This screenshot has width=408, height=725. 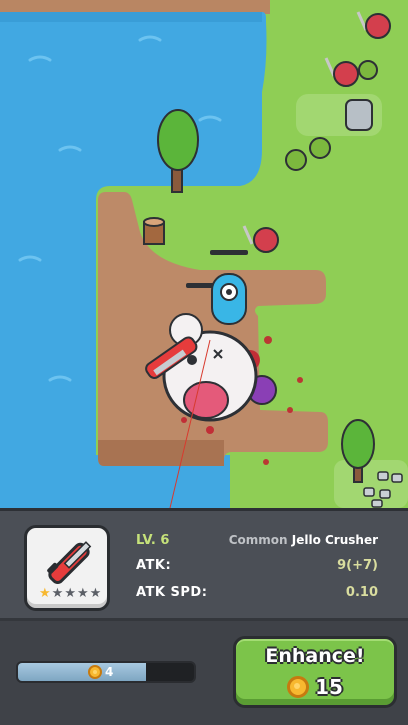 I want to click on weapon-rarity: Common, so click(x=258, y=540).